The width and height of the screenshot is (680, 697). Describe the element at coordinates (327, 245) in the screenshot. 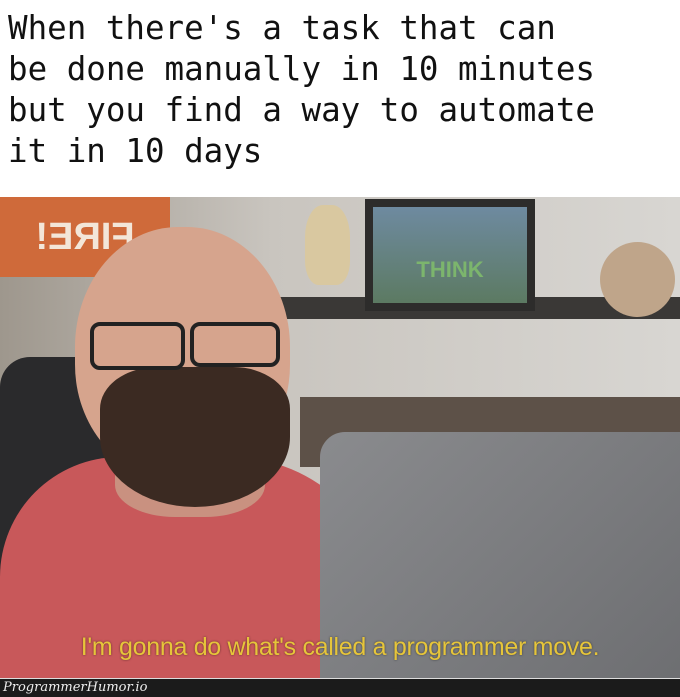

I see `owl-figurine` at that location.